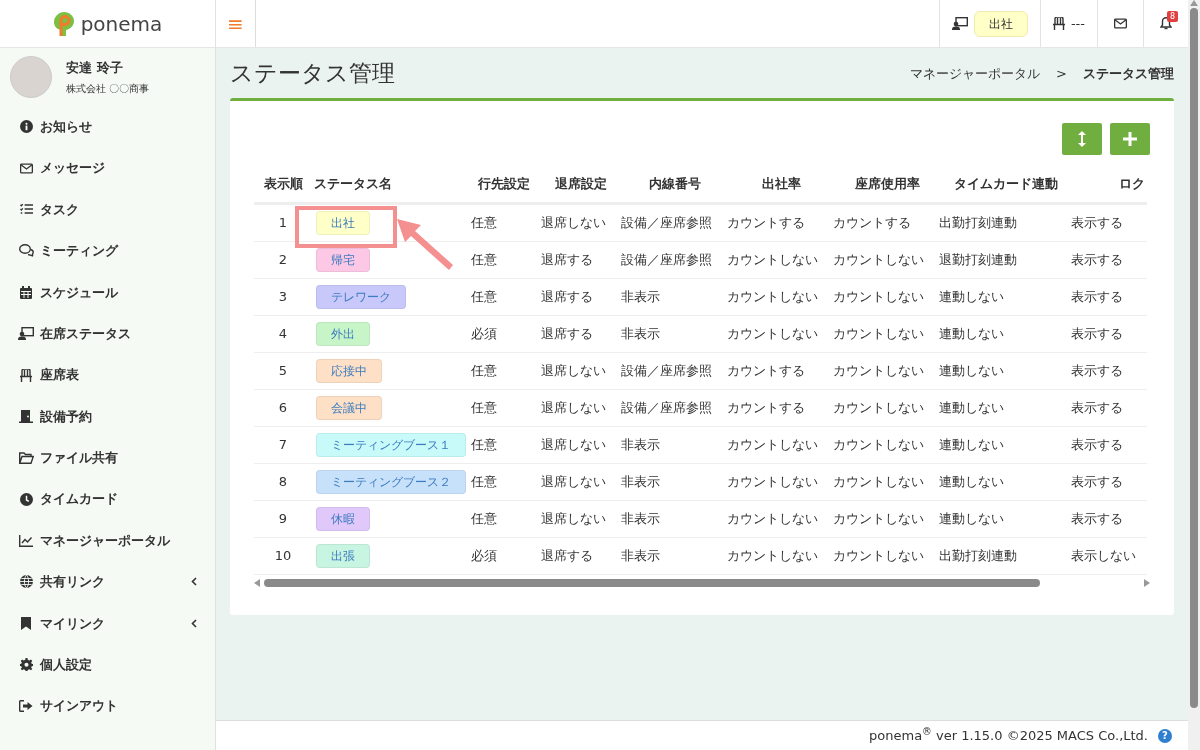 Image resolution: width=1200 pixels, height=750 pixels. I want to click on vertical-arrows-icon, so click(1082, 138).